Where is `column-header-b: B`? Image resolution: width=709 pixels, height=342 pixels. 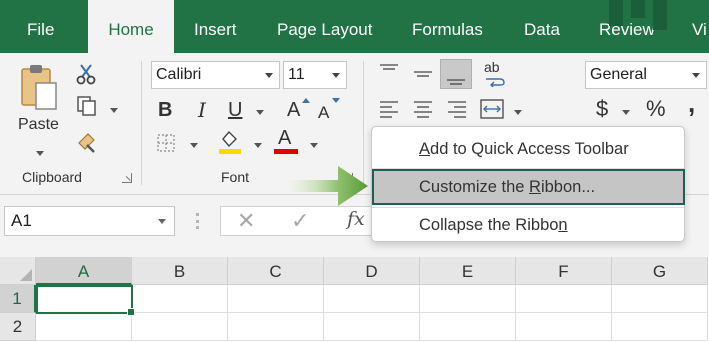 column-header-b: B is located at coordinates (180, 271).